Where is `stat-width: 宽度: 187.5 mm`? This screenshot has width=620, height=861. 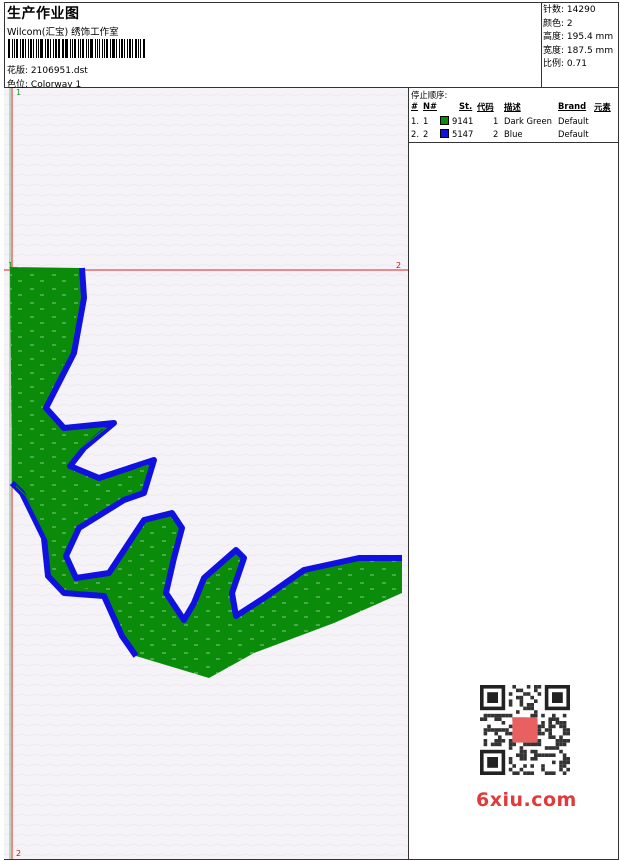 stat-width: 宽度: 187.5 mm is located at coordinates (578, 50).